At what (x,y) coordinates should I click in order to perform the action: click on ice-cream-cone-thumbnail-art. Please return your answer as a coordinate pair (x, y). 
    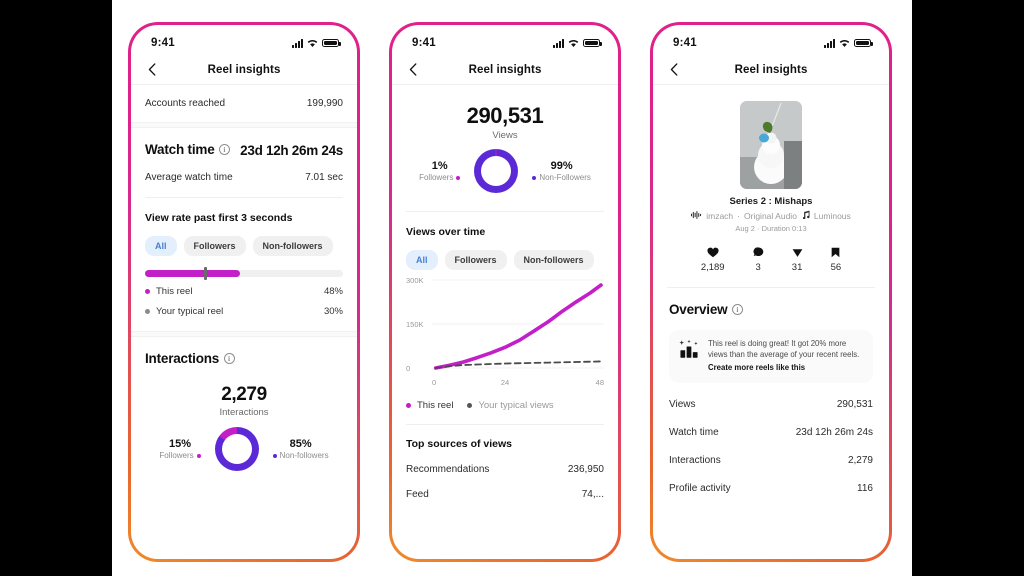
    Looking at the image, I should click on (771, 145).